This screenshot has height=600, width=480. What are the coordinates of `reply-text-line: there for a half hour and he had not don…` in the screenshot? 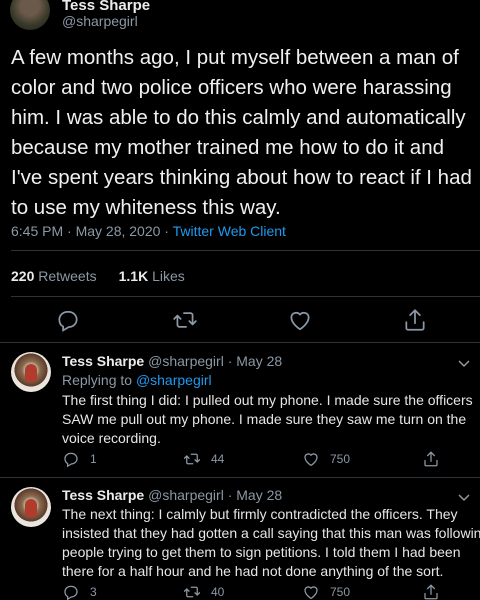 It's located at (253, 571).